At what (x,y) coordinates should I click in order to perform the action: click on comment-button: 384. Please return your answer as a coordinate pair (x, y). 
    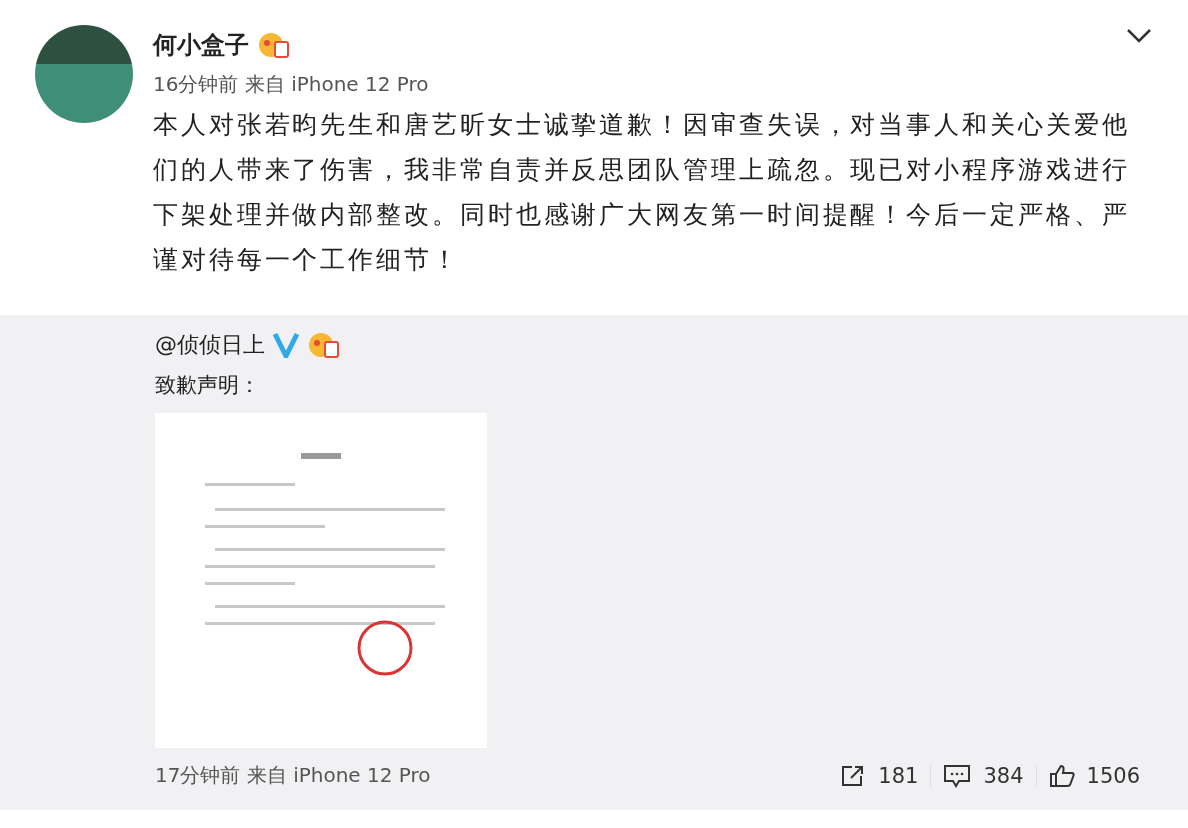
    Looking at the image, I should click on (983, 775).